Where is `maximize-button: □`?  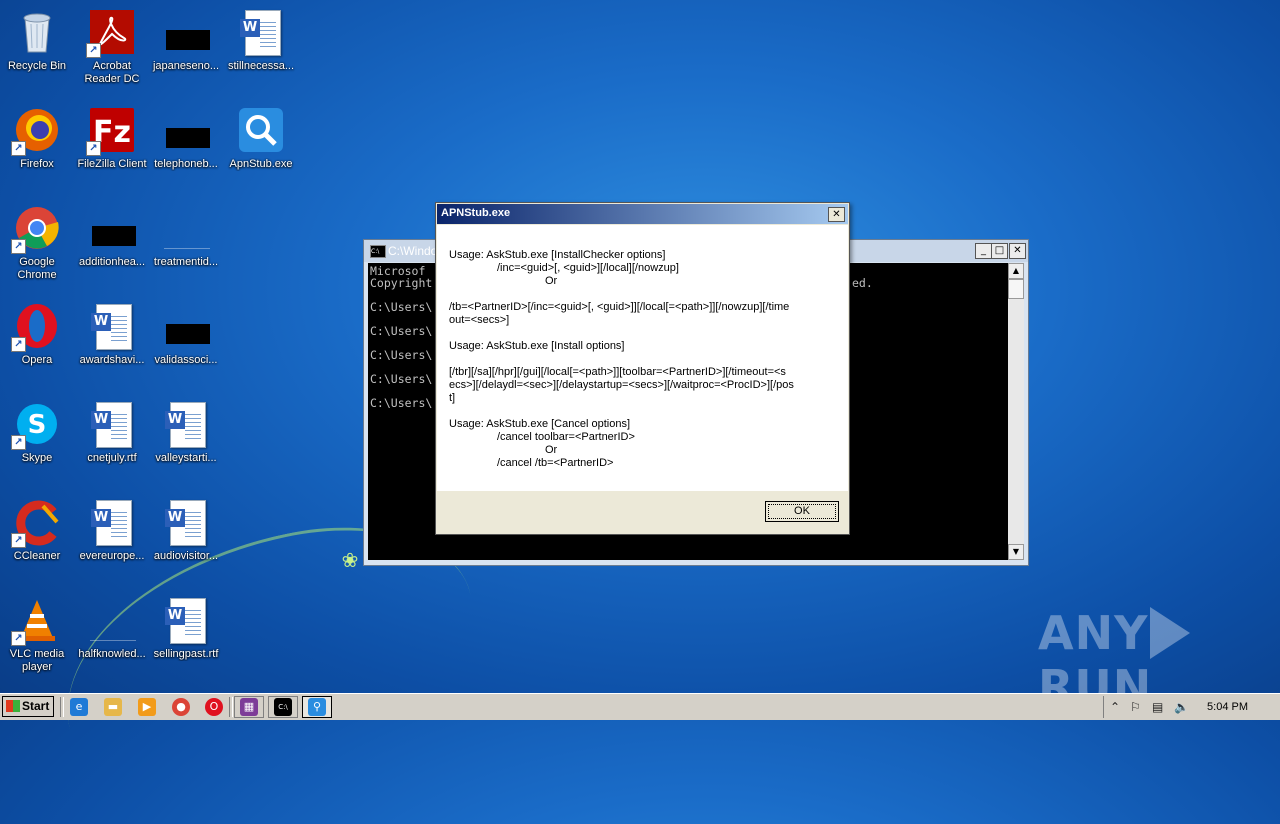
maximize-button: □ is located at coordinates (999, 251).